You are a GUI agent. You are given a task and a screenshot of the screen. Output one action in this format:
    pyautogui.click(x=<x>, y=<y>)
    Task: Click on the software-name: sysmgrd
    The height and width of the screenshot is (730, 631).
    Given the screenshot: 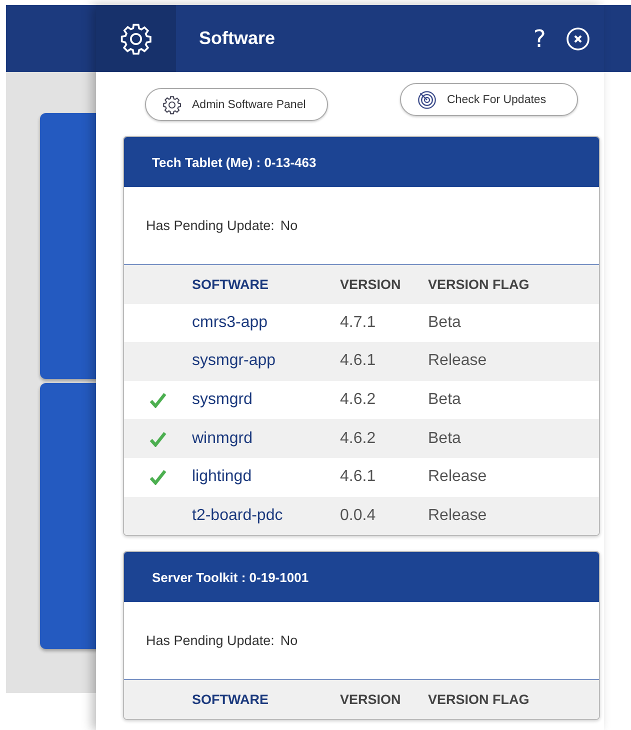 What is the action you would take?
    pyautogui.click(x=223, y=400)
    